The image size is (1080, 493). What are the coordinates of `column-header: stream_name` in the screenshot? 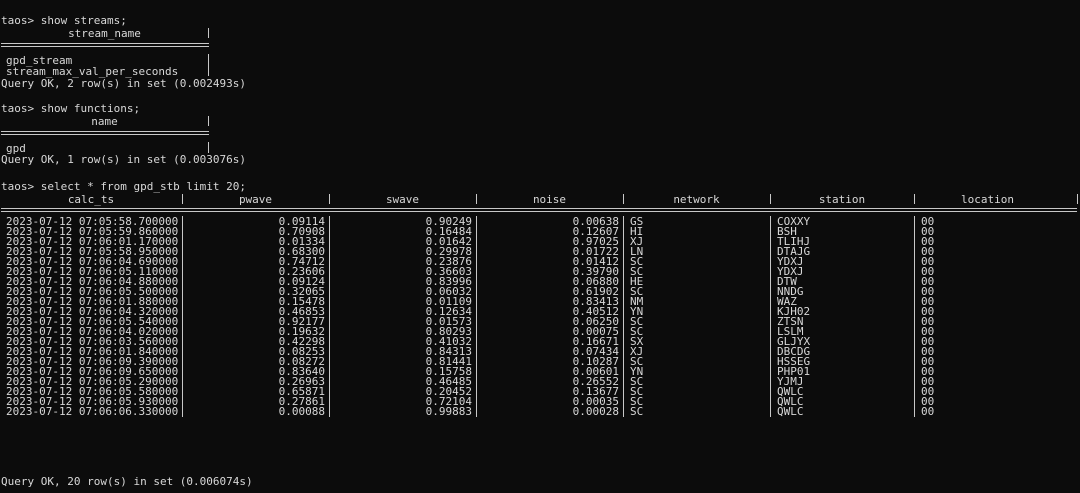 It's located at (104, 33).